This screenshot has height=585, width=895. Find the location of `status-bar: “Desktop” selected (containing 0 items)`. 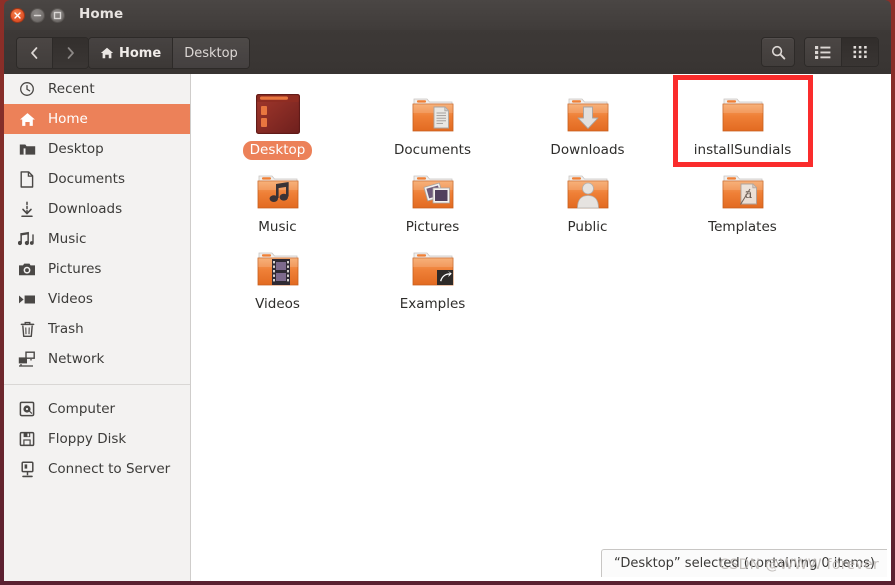

status-bar: “Desktop” selected (containing 0 items) is located at coordinates (743, 563).